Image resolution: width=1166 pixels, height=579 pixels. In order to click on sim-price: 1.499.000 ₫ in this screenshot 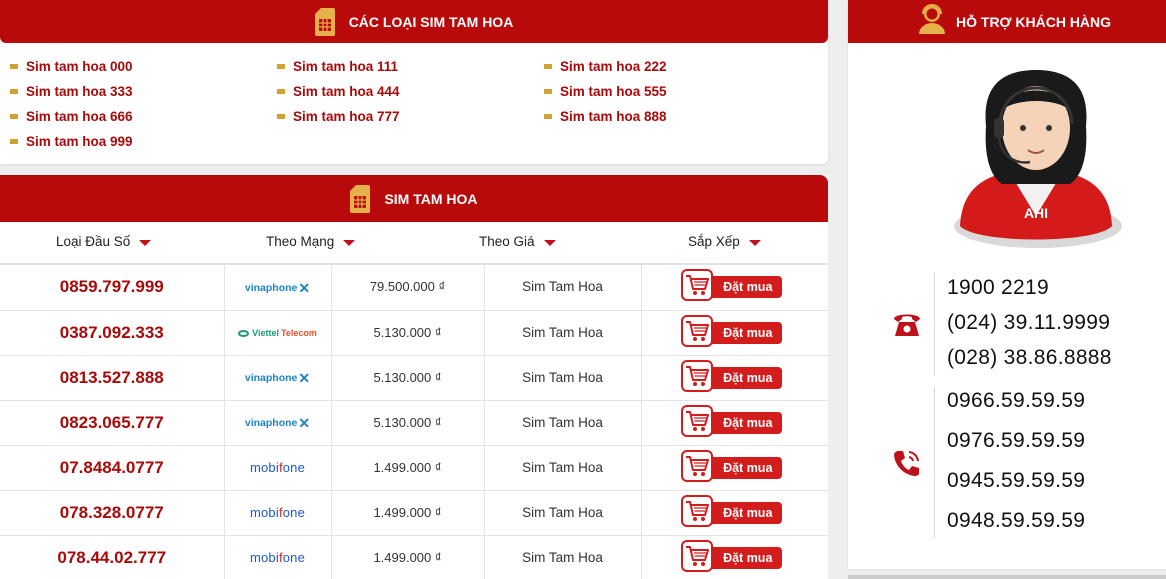, I will do `click(407, 467)`.